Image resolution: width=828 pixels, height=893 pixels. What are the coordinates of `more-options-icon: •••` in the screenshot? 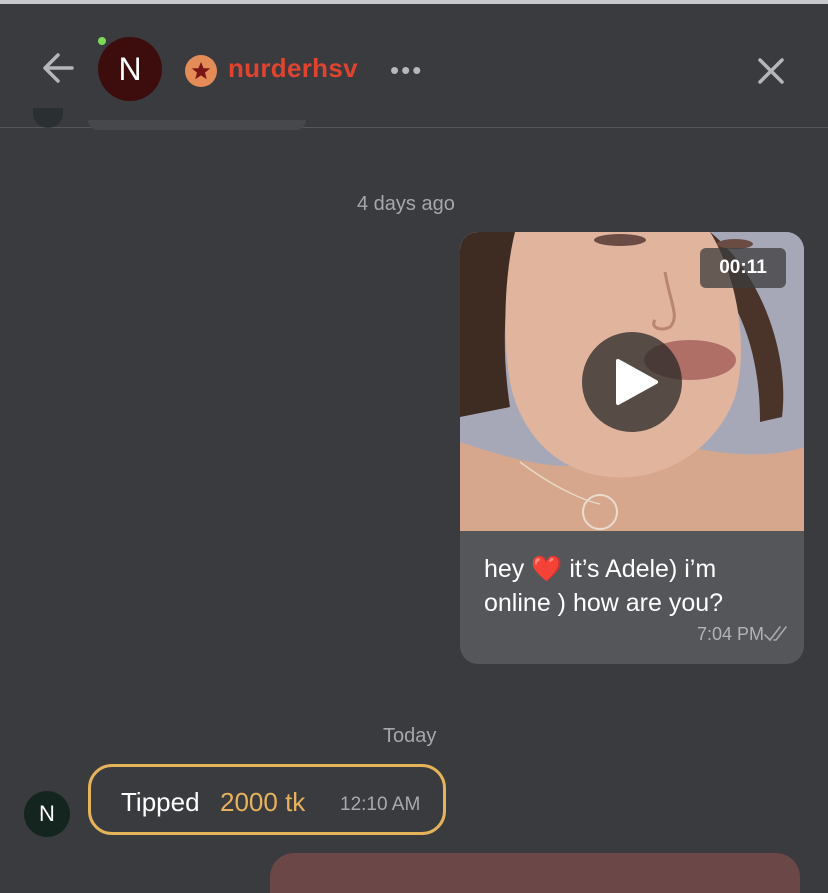 It's located at (406, 70).